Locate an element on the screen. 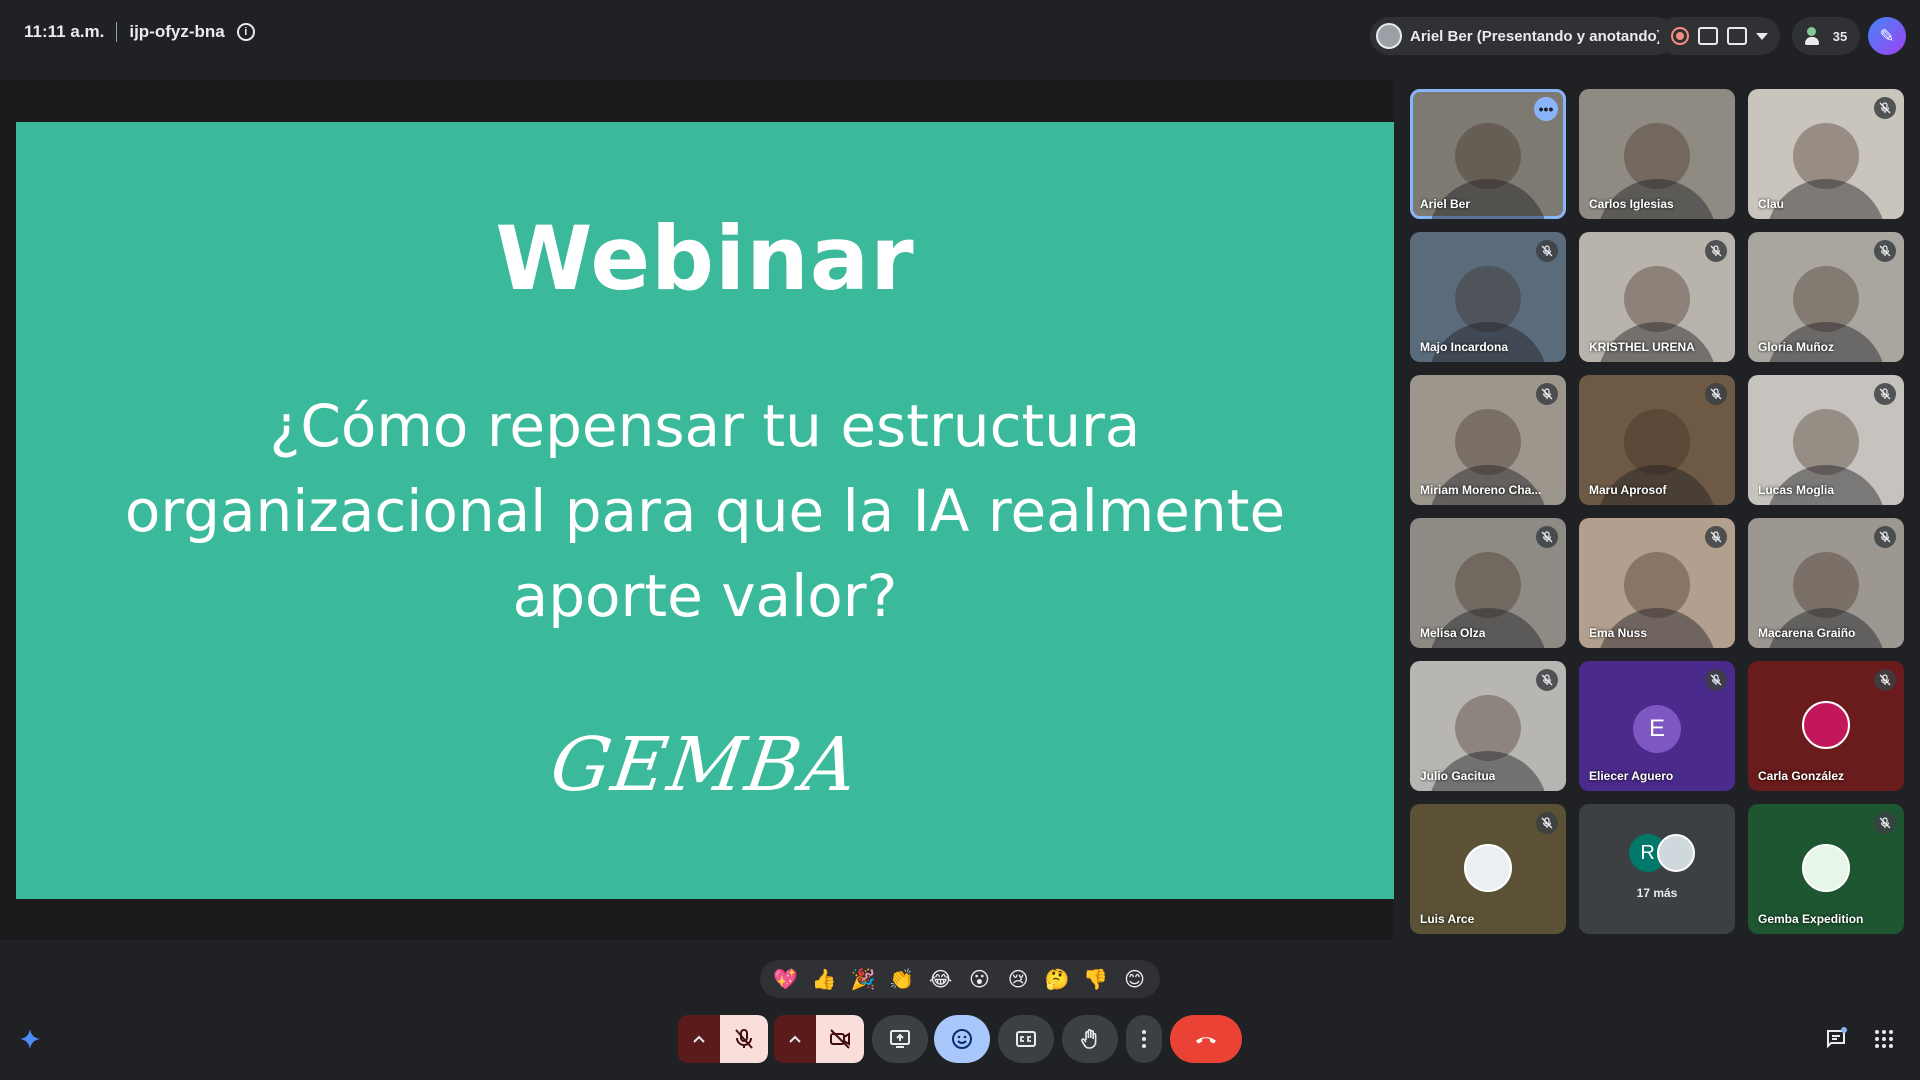  reaction-emoji: 🤔 is located at coordinates (1057, 979).